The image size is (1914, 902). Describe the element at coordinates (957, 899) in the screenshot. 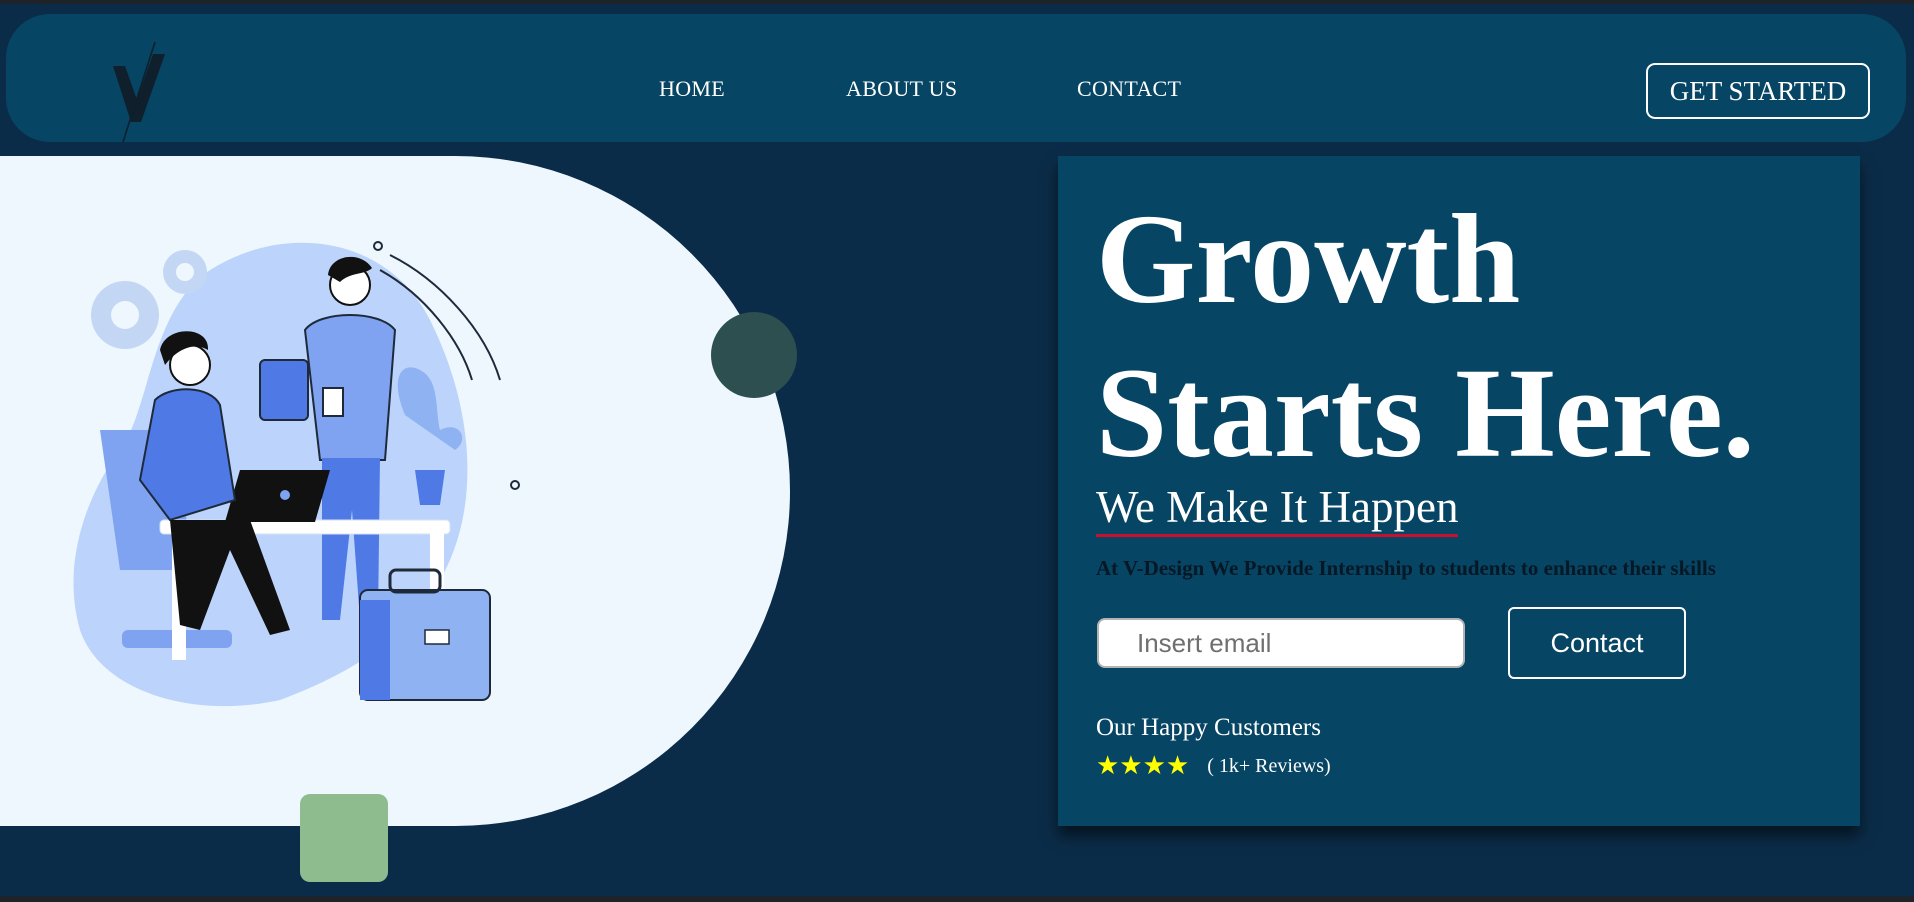

I see `window-bottom-border` at that location.